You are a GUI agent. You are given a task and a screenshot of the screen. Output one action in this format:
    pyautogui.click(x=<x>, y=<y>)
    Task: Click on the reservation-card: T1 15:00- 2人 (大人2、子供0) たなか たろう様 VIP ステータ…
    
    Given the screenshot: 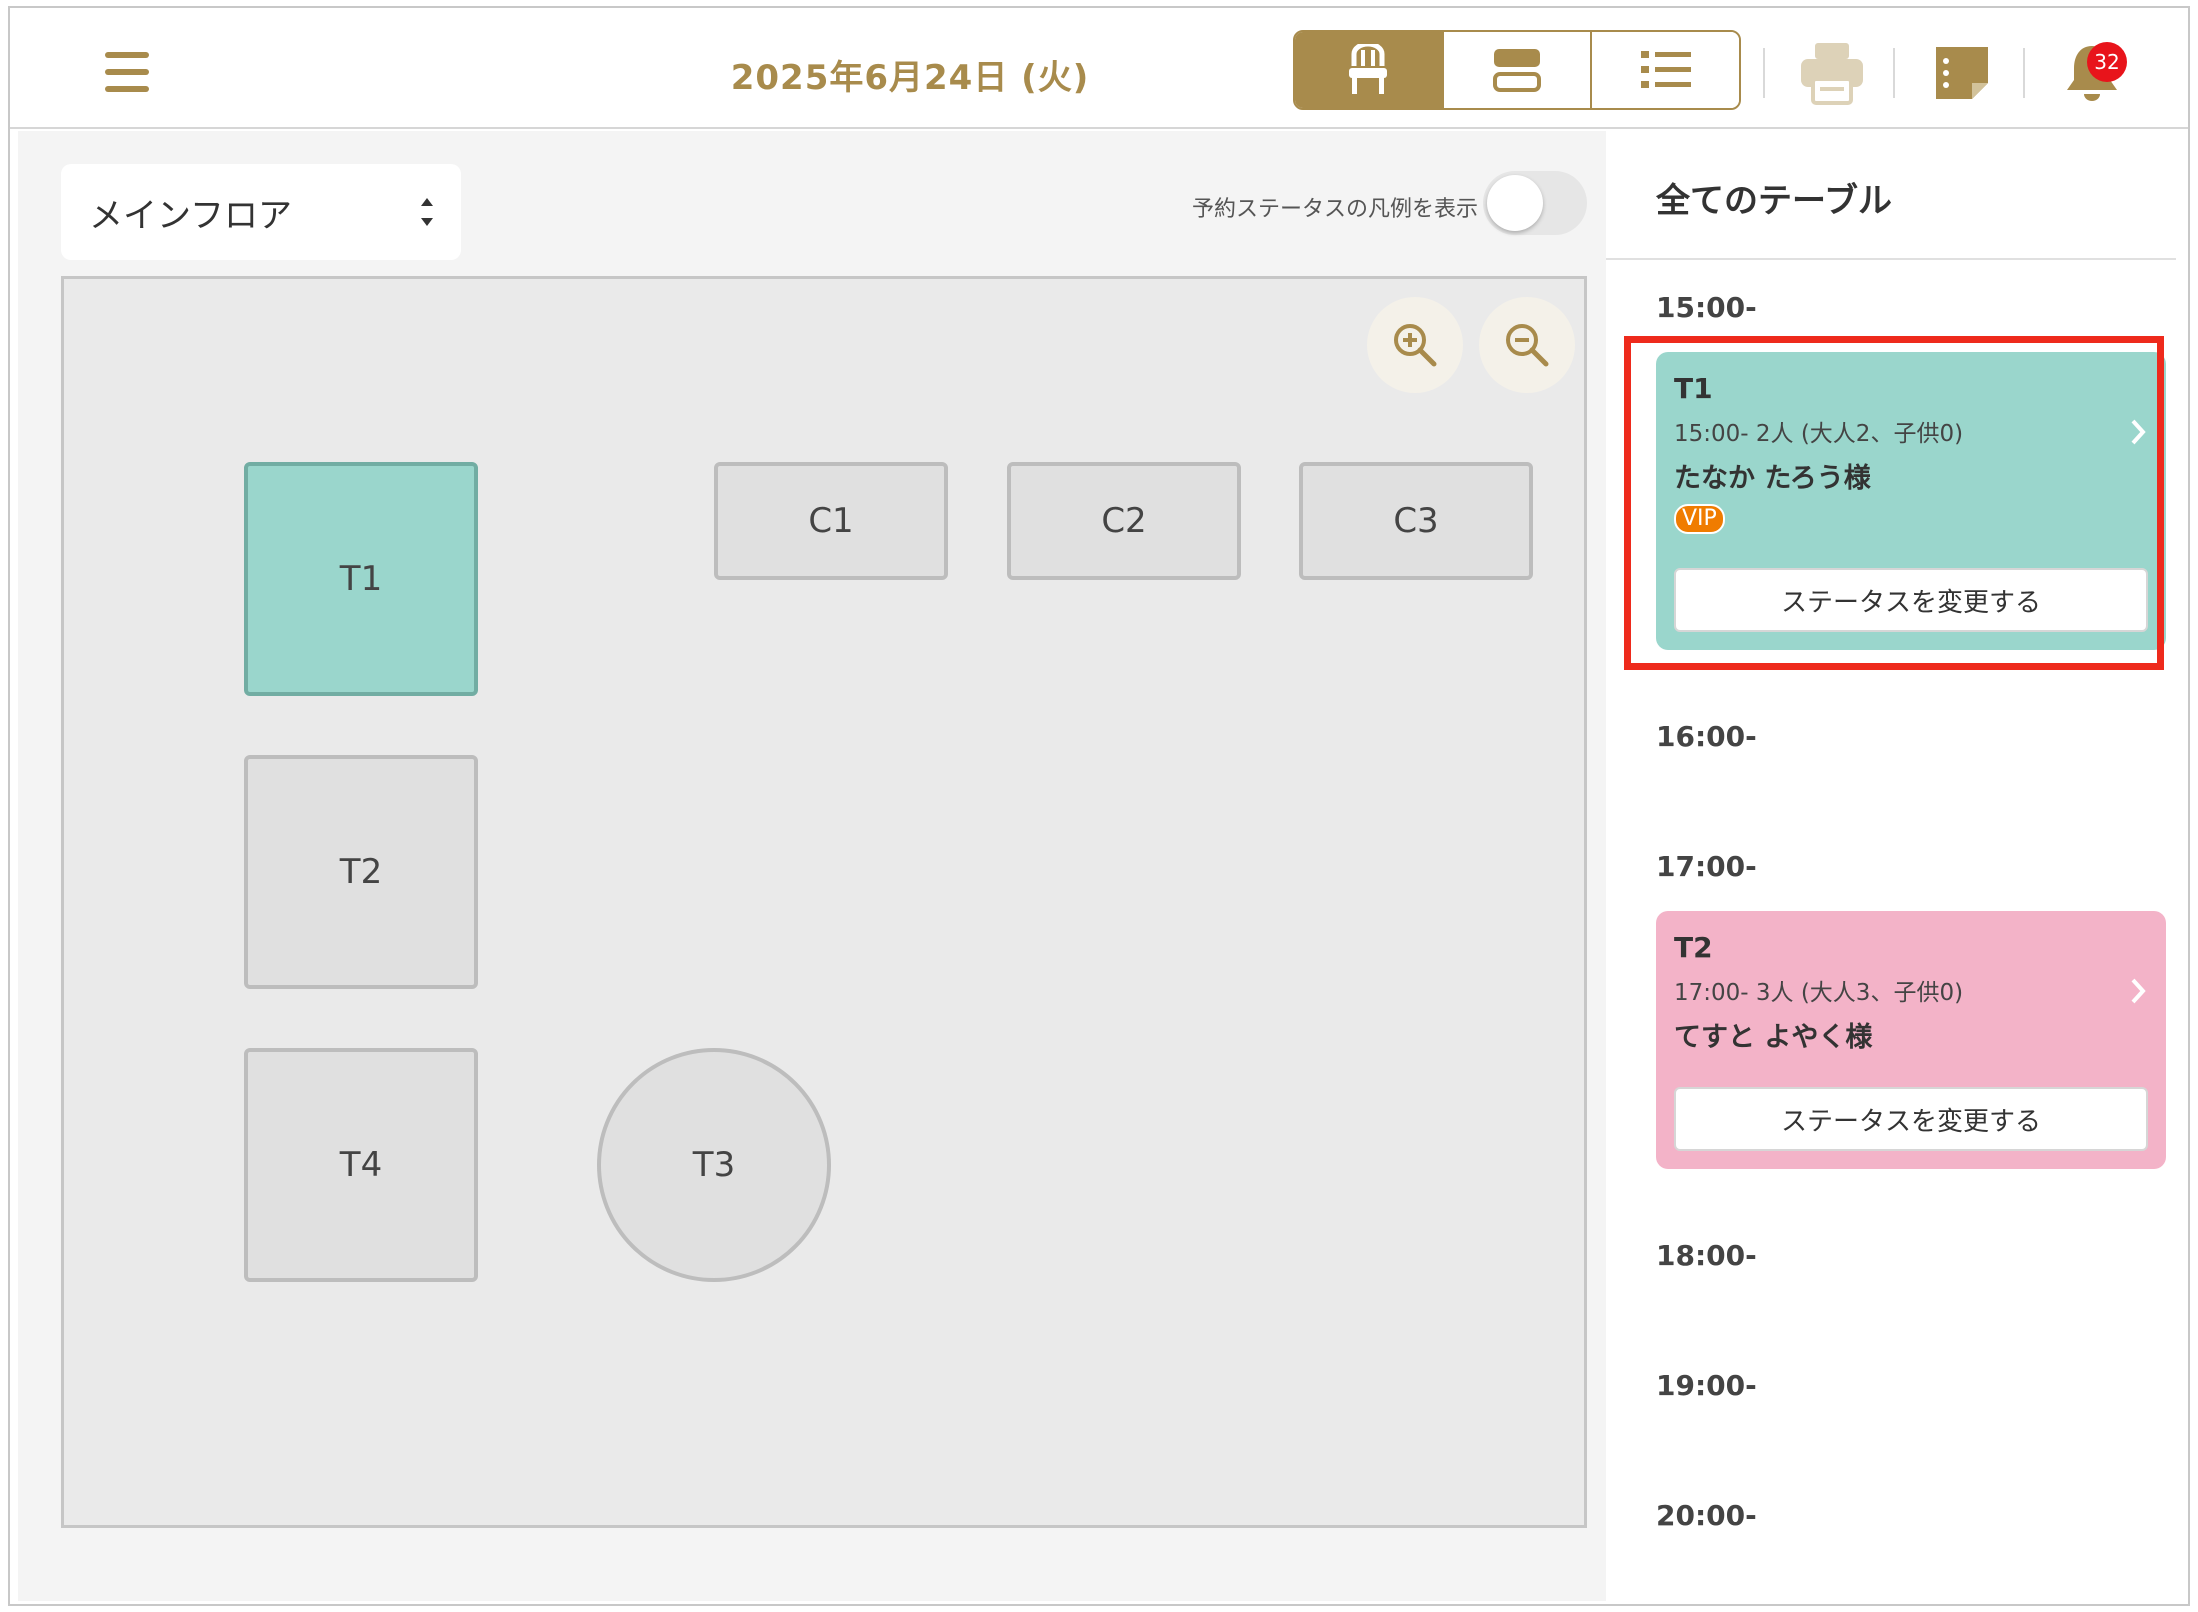 What is the action you would take?
    pyautogui.click(x=1911, y=501)
    